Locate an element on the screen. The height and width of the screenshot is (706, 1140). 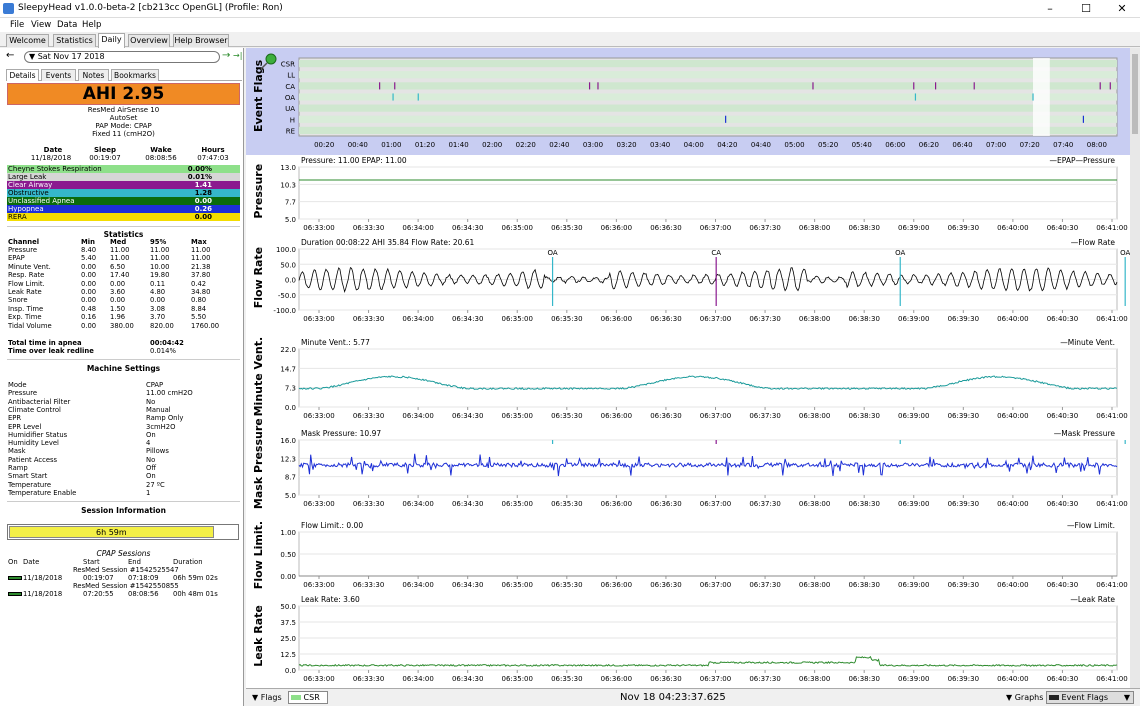
menu-help: Help is located at coordinates (91, 25).